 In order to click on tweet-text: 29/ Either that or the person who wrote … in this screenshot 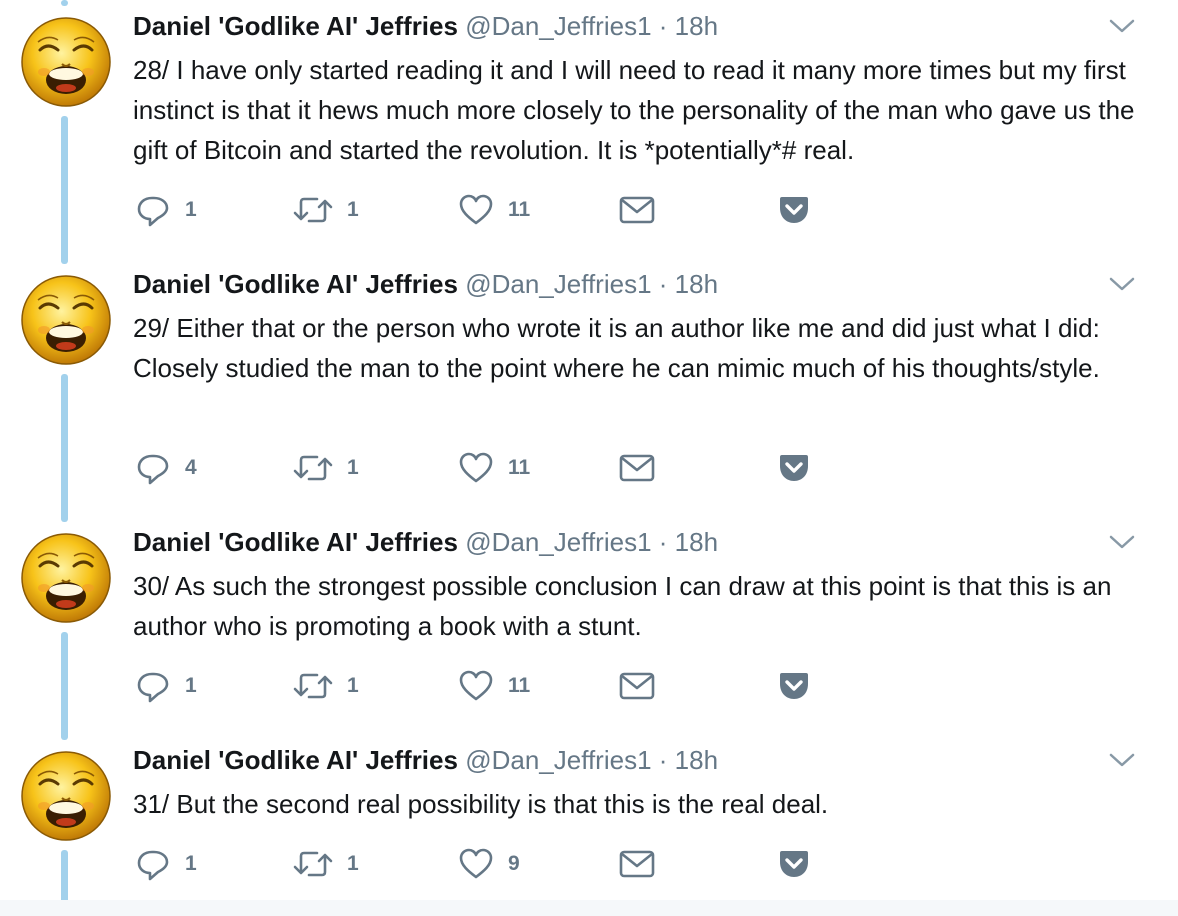, I will do `click(616, 348)`.